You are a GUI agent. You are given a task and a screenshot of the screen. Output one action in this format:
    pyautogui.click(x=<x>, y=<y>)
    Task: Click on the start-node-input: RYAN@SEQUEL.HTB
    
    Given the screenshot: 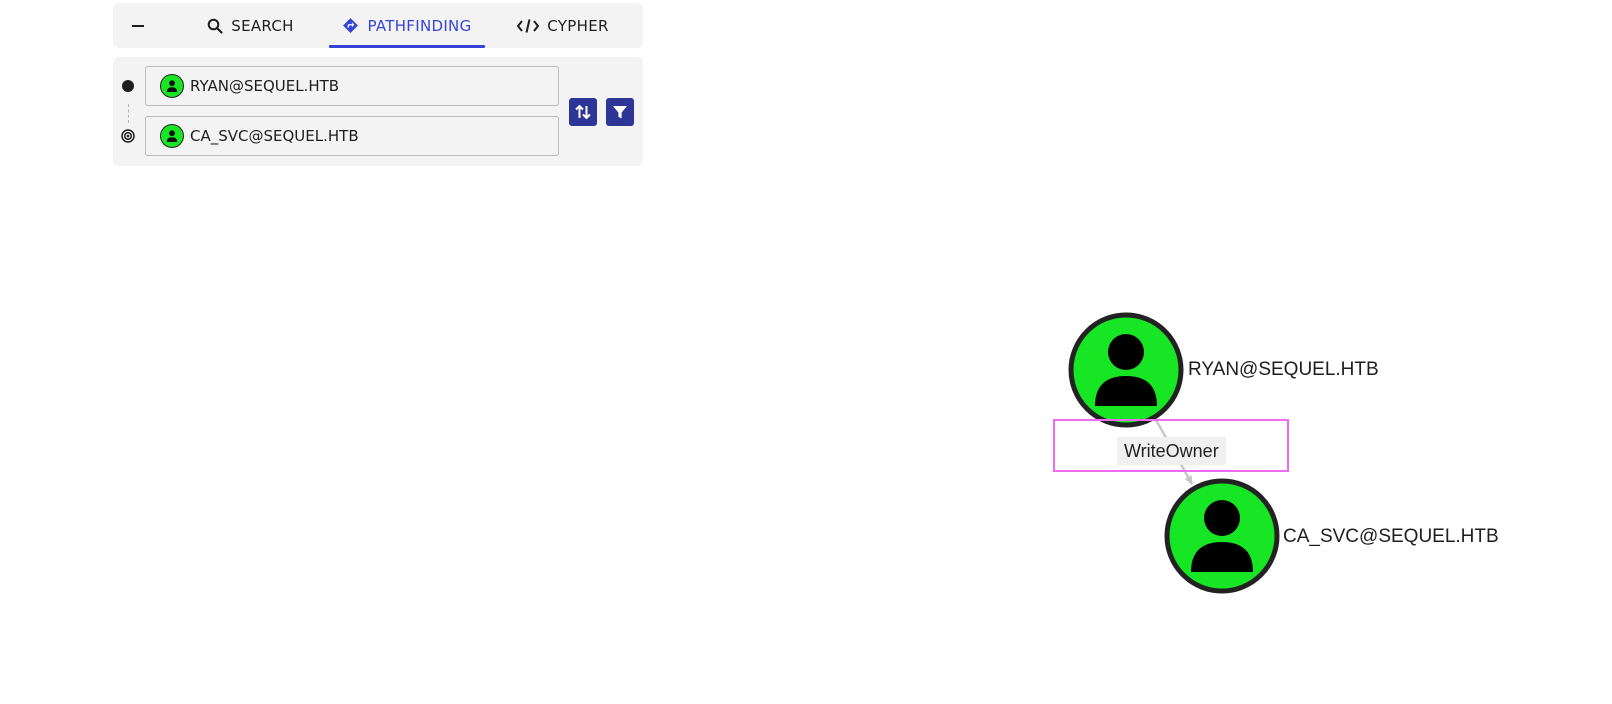 What is the action you would take?
    pyautogui.click(x=352, y=86)
    